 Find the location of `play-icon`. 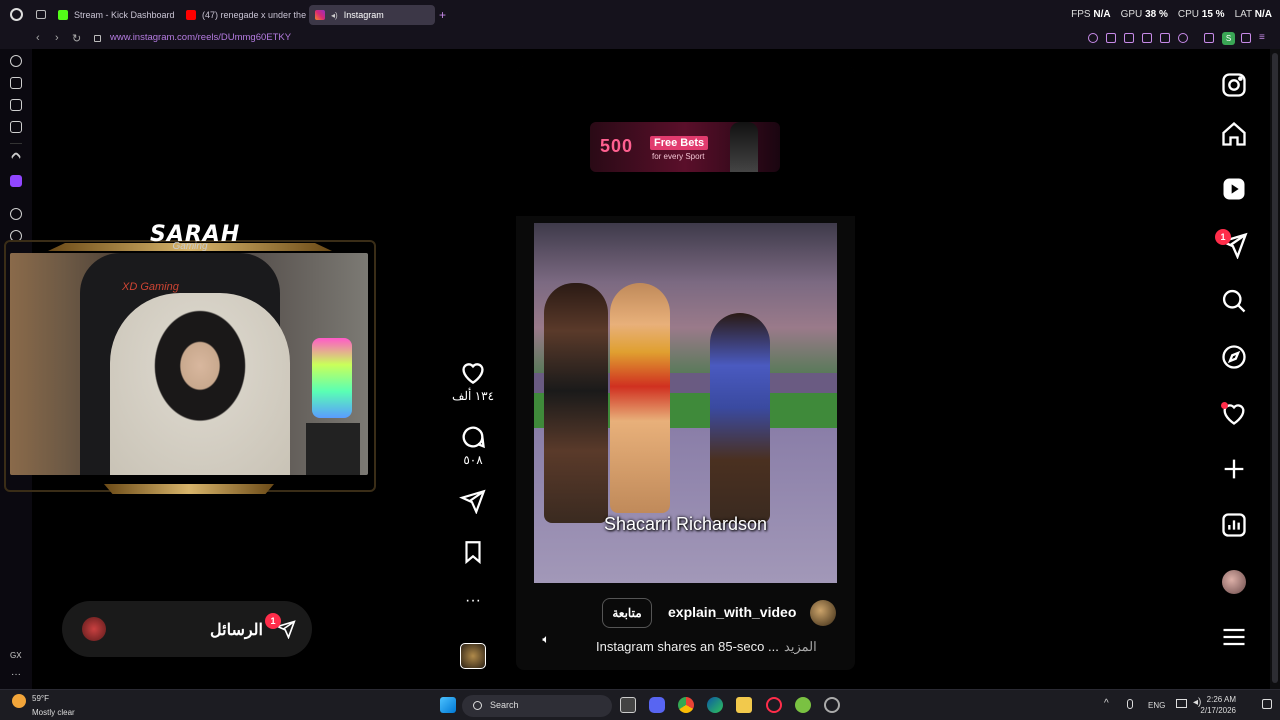

play-icon is located at coordinates (1165, 38).